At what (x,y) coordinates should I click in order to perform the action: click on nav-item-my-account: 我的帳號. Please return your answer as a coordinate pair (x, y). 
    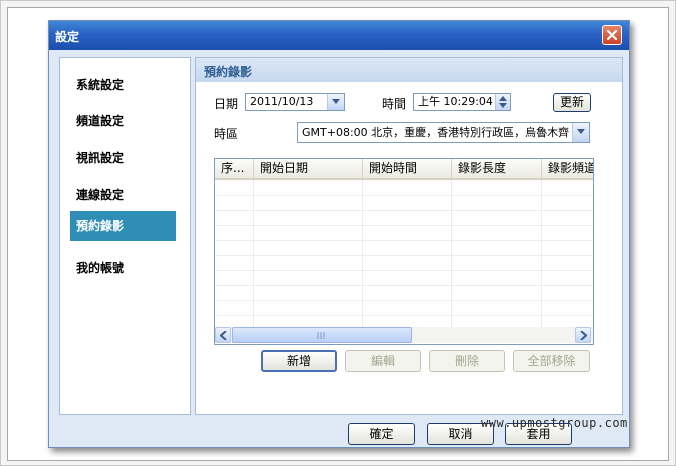
    Looking at the image, I should click on (123, 268).